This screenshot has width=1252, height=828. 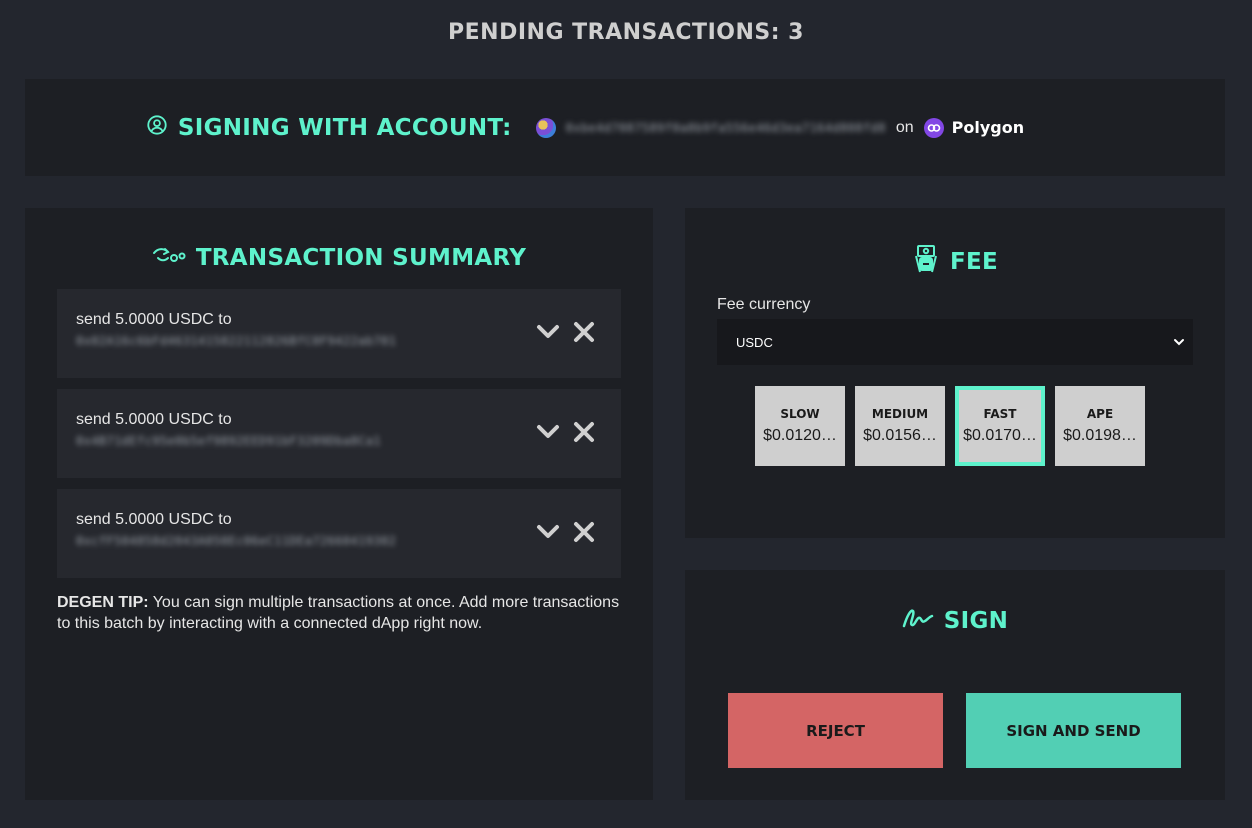 I want to click on fee-currency-label: Fee currency, so click(x=764, y=304).